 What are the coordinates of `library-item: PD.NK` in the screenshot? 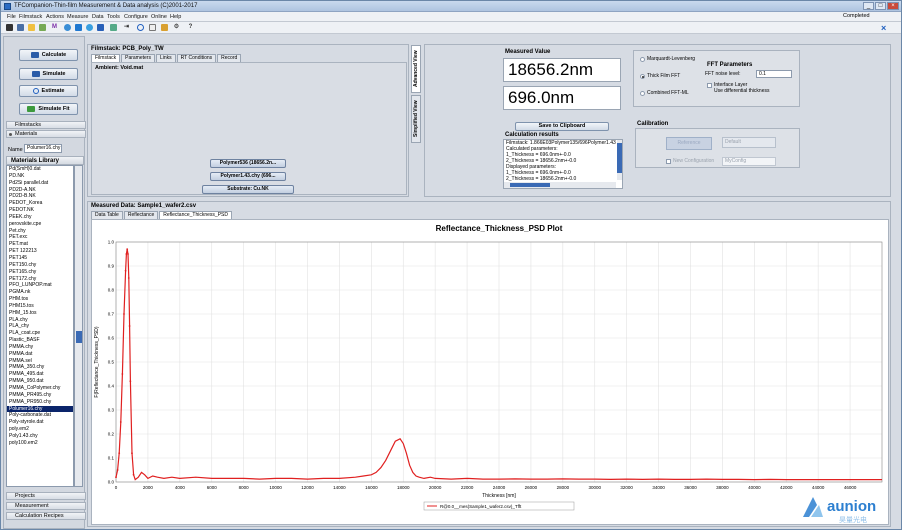 It's located at (40, 176).